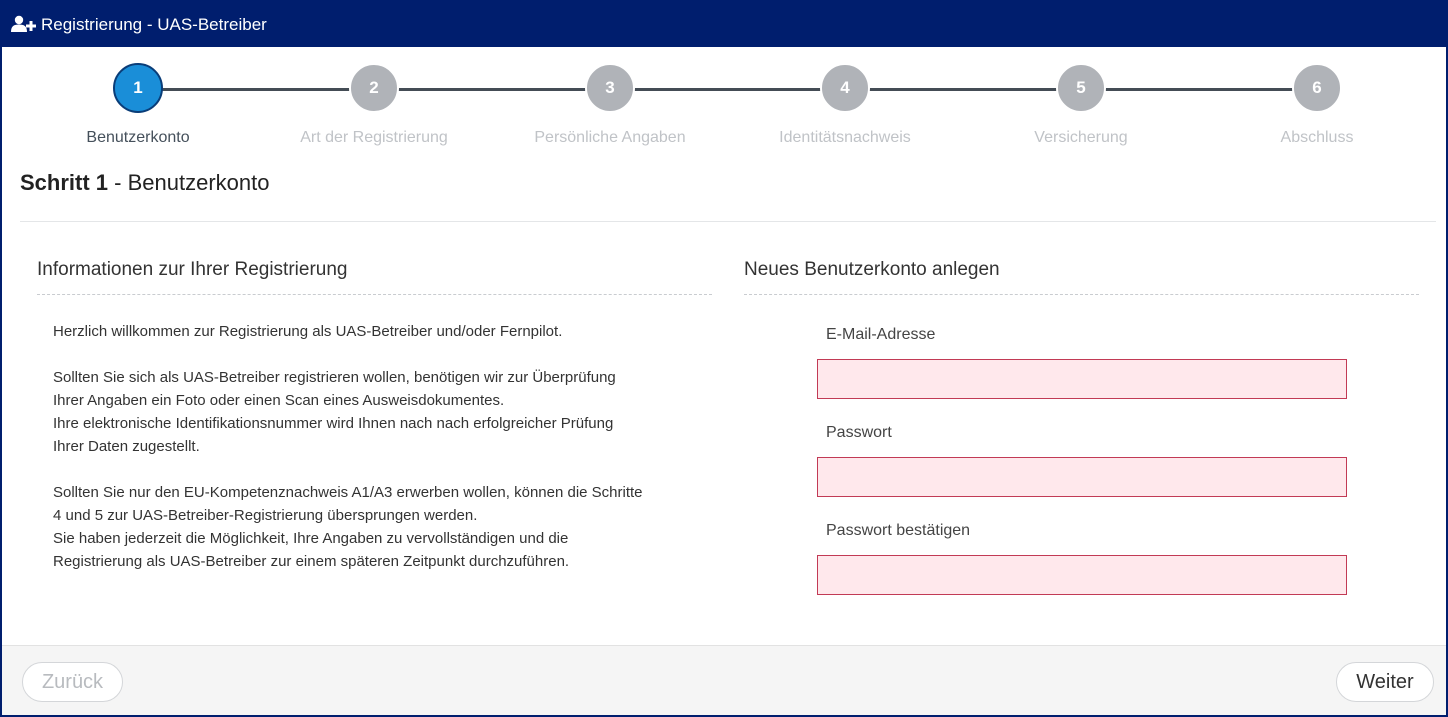 The height and width of the screenshot is (717, 1448). I want to click on footer-bar, so click(724, 680).